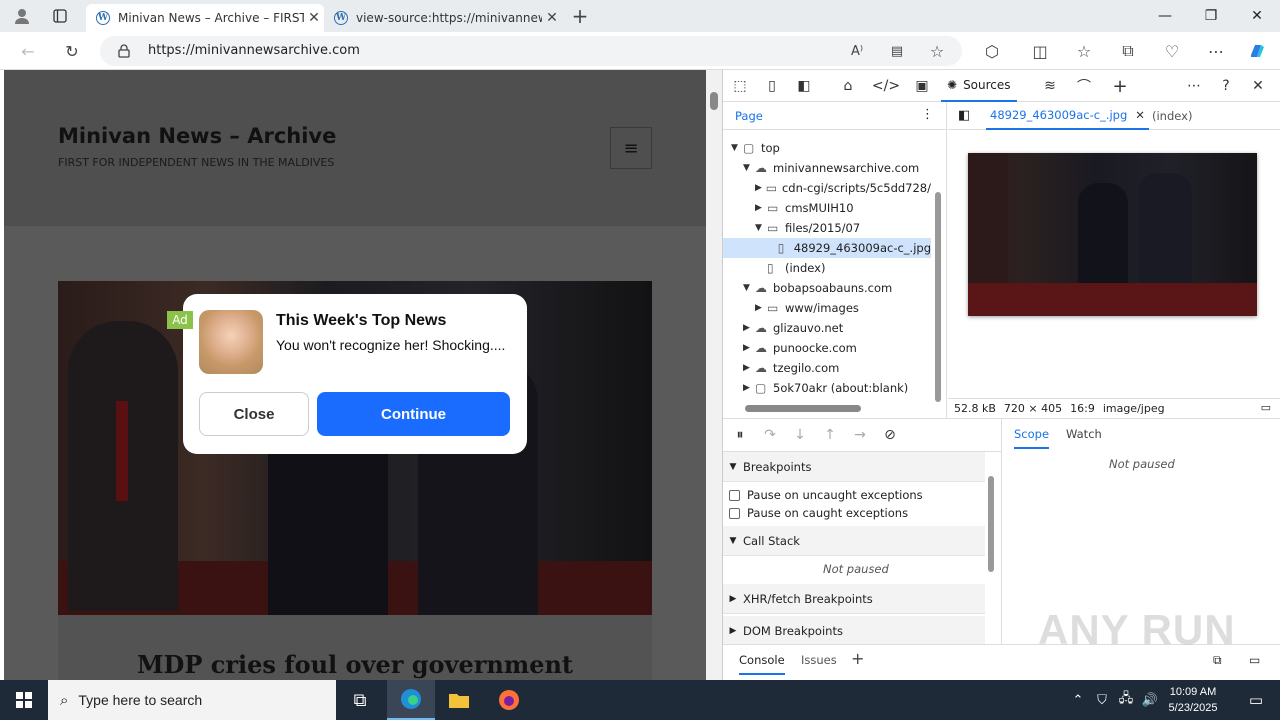 The width and height of the screenshot is (1280, 720). Describe the element at coordinates (413, 414) in the screenshot. I see `ad-continue-button: Continue` at that location.